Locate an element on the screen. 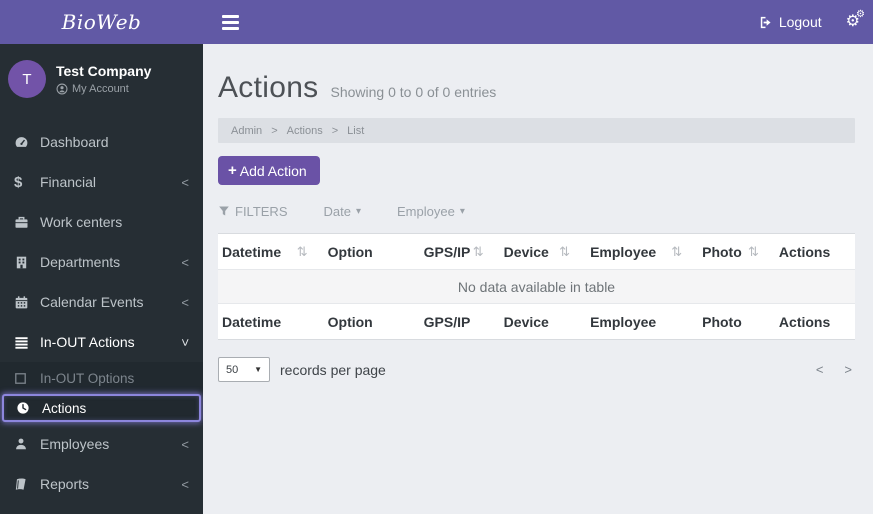 The image size is (873, 514). employee-filter-dropdown: Employee is located at coordinates (431, 211).